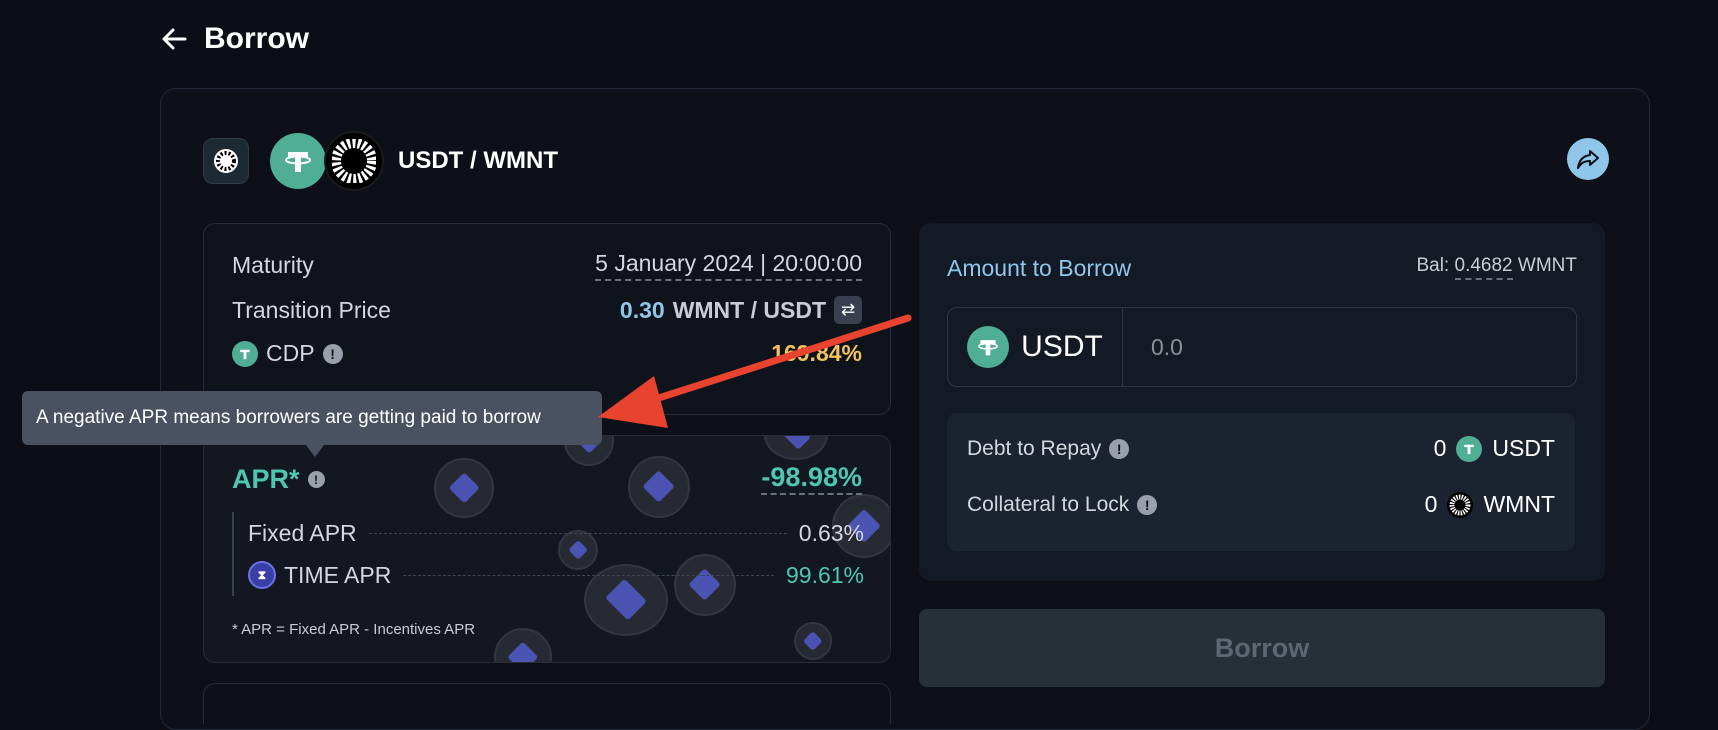  I want to click on apr-value: -98.98%, so click(811, 478).